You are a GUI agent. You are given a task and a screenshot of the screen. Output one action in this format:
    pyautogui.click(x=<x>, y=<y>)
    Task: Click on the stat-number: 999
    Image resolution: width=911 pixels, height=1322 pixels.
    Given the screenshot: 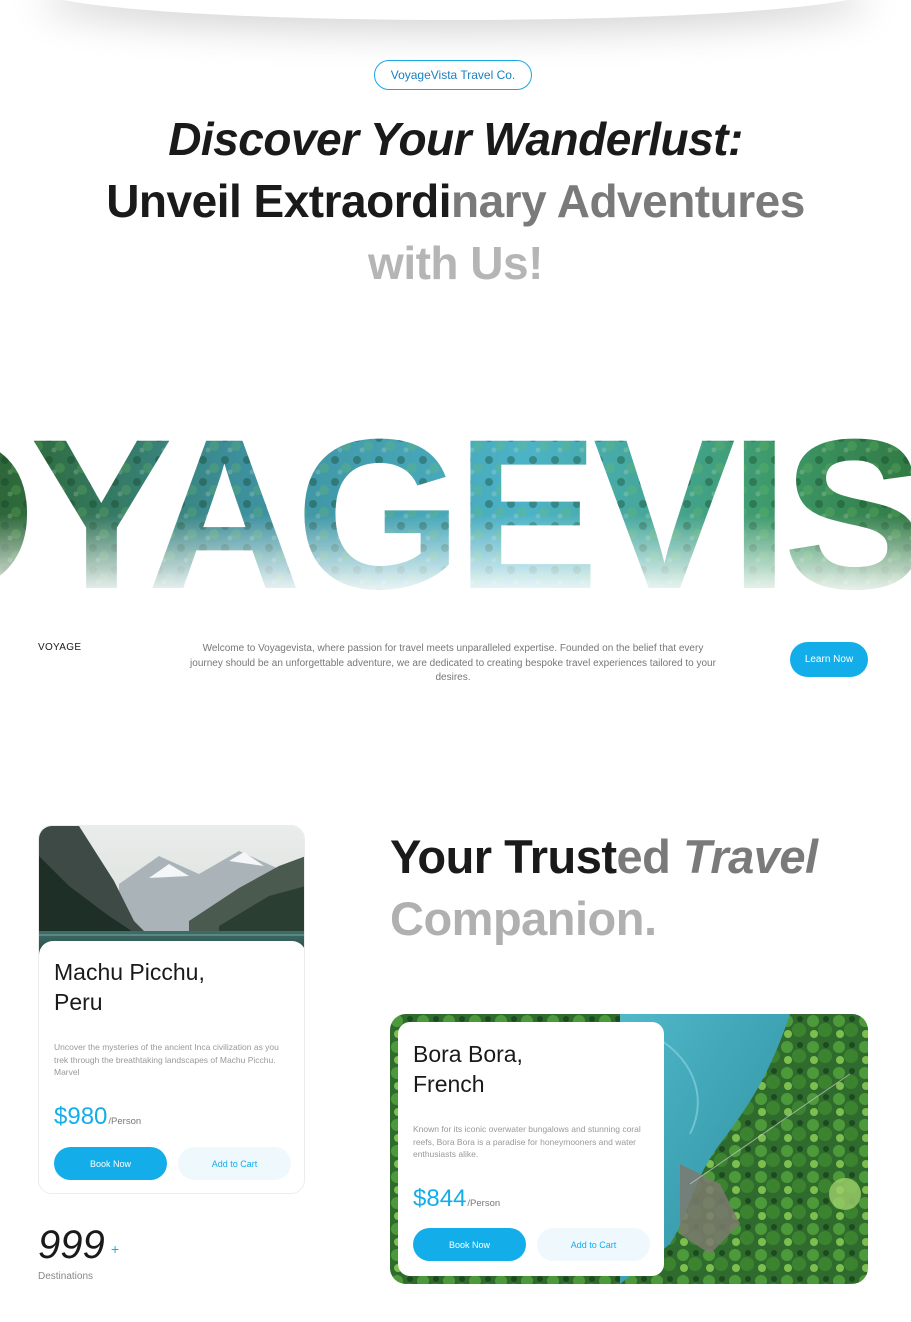 What is the action you would take?
    pyautogui.click(x=71, y=1245)
    